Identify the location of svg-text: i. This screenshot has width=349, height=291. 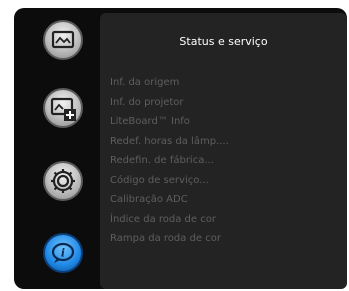
(63, 253).